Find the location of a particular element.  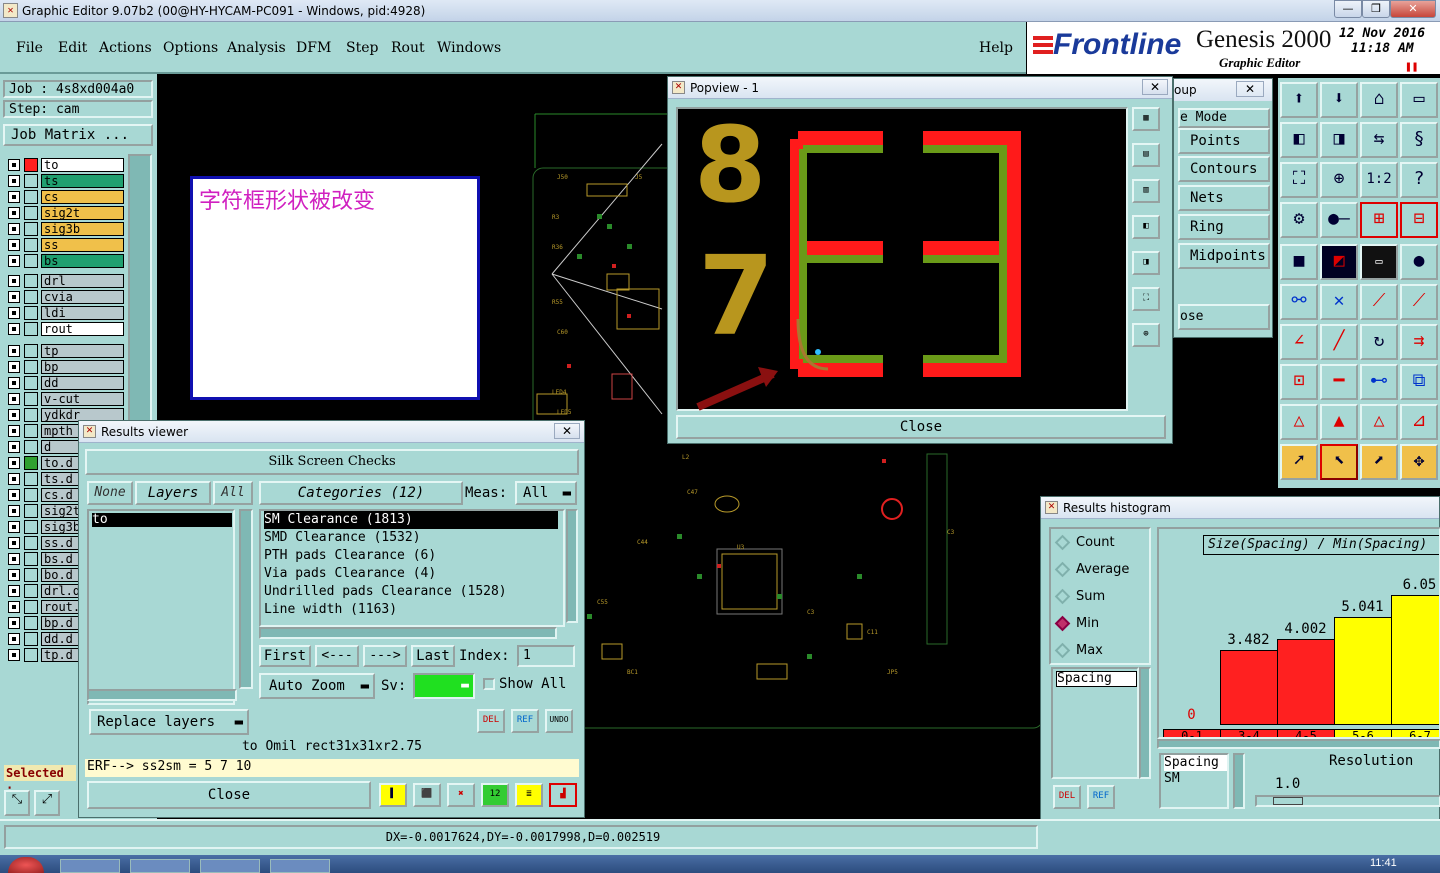

report-icon: ▌ is located at coordinates (393, 795).